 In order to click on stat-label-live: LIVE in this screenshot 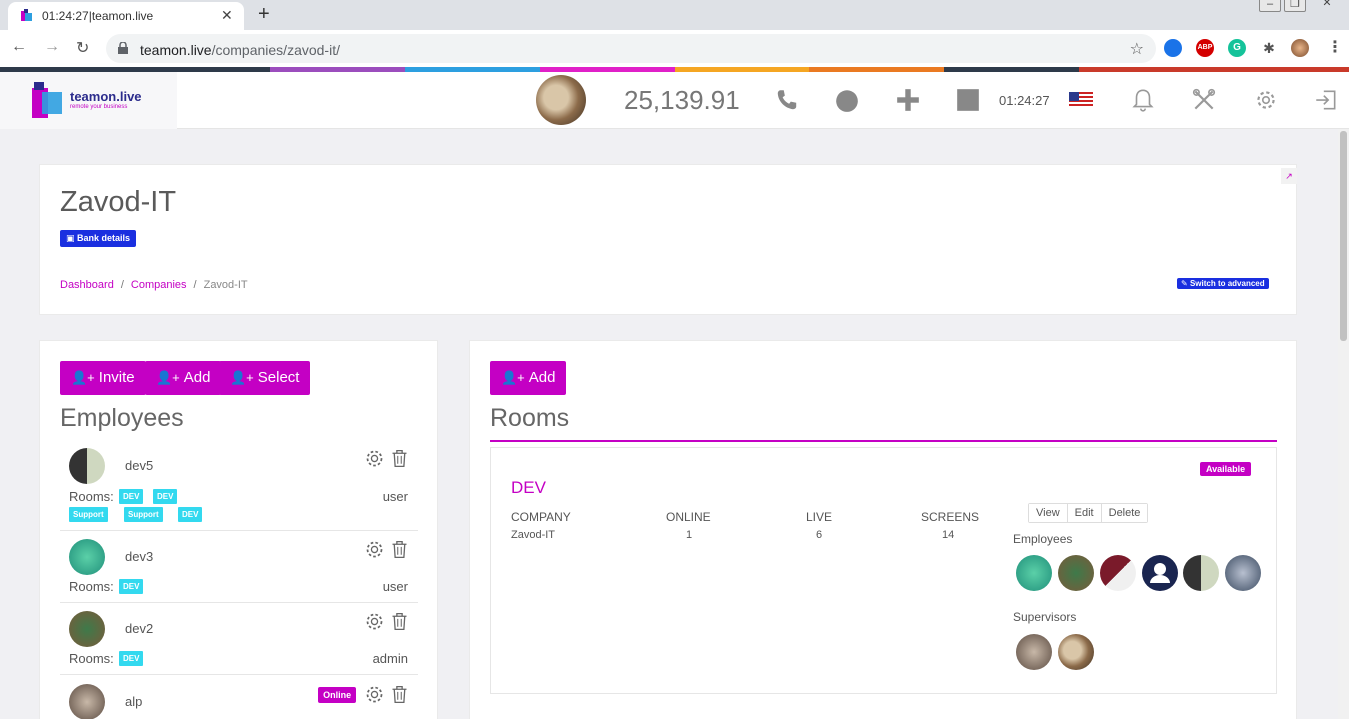, I will do `click(819, 517)`.